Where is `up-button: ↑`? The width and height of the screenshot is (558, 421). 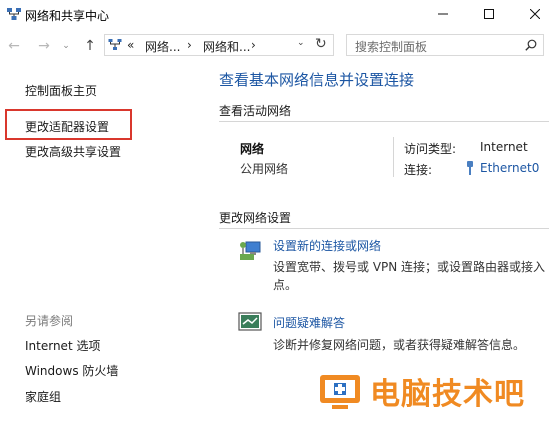 up-button: ↑ is located at coordinates (90, 46).